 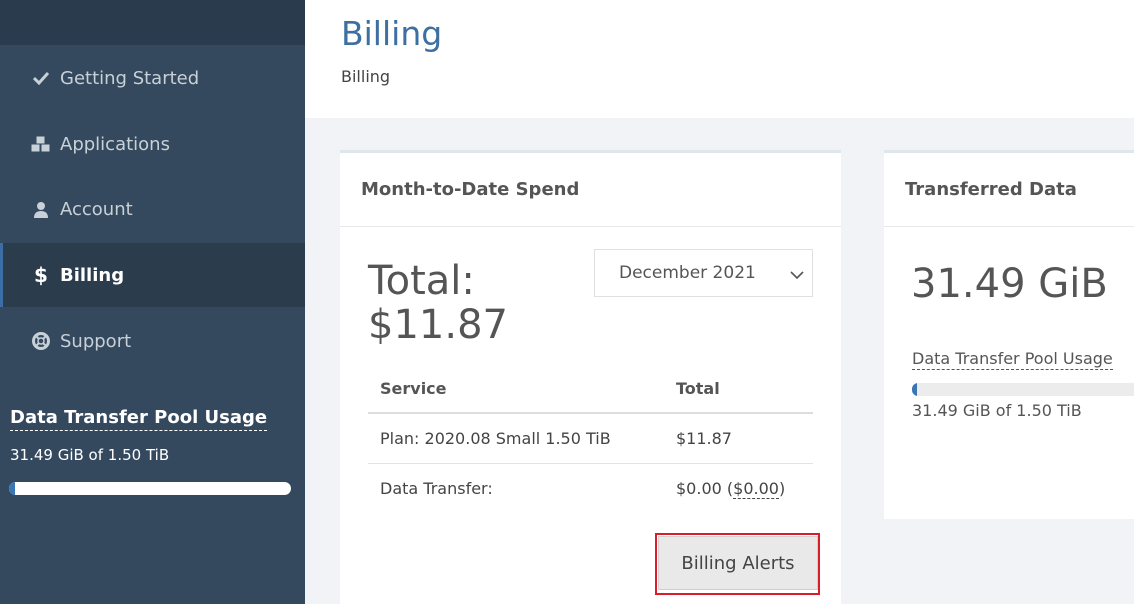 I want to click on sidebar-item-account: Account, so click(x=152, y=209).